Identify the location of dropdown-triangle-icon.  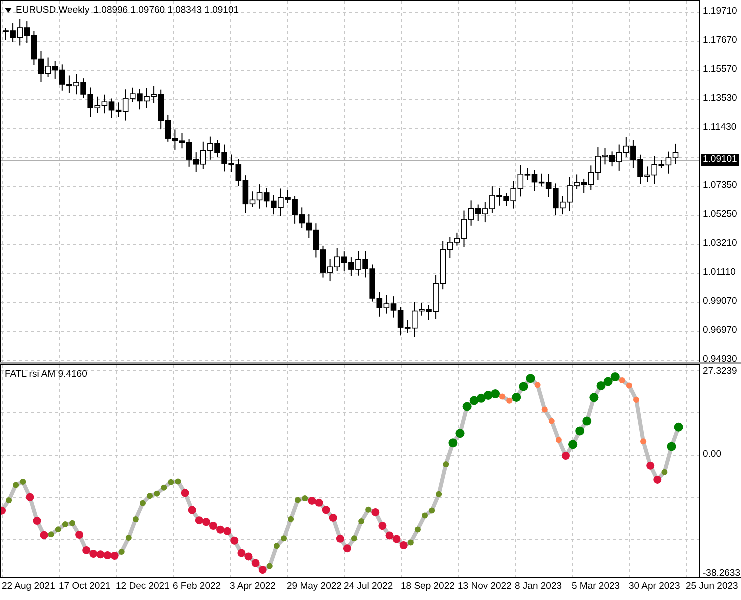
(8, 10).